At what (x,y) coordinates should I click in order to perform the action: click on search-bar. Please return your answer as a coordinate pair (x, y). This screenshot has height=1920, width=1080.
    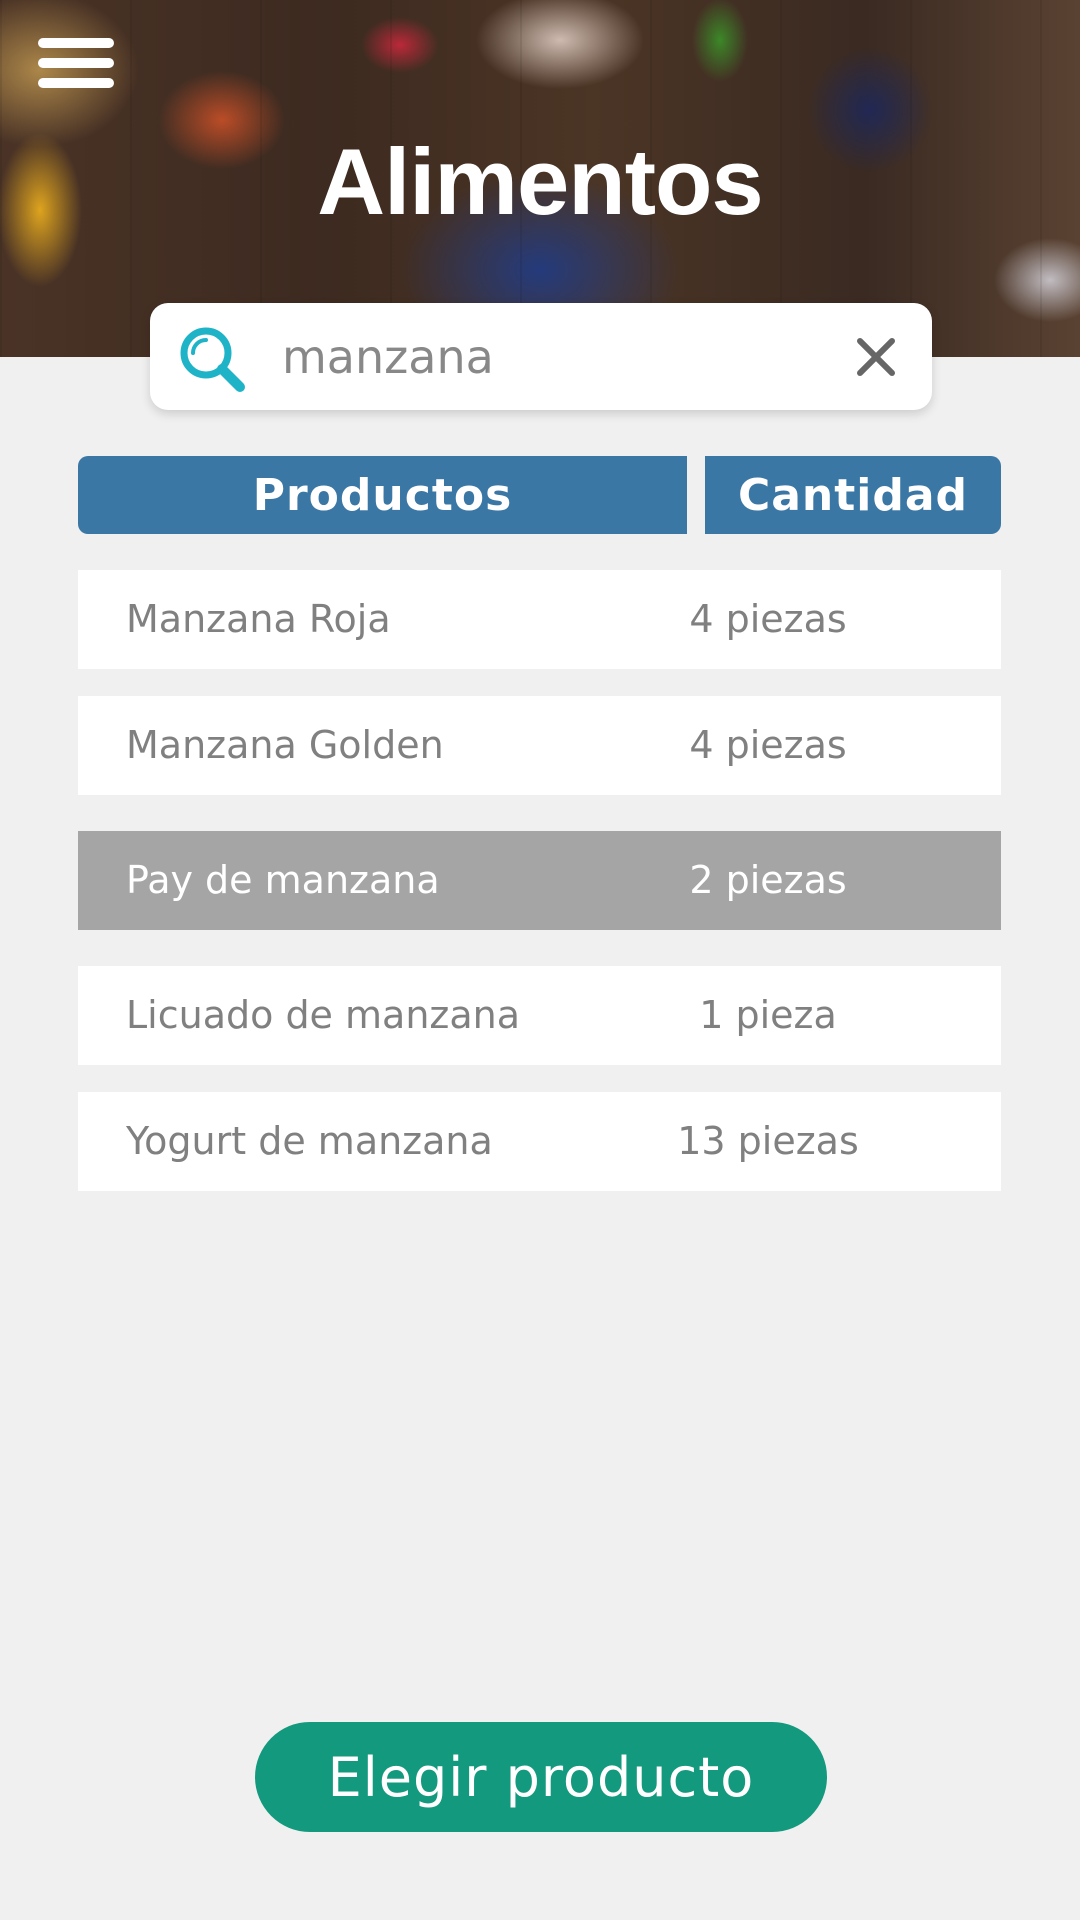
    Looking at the image, I should click on (541, 356).